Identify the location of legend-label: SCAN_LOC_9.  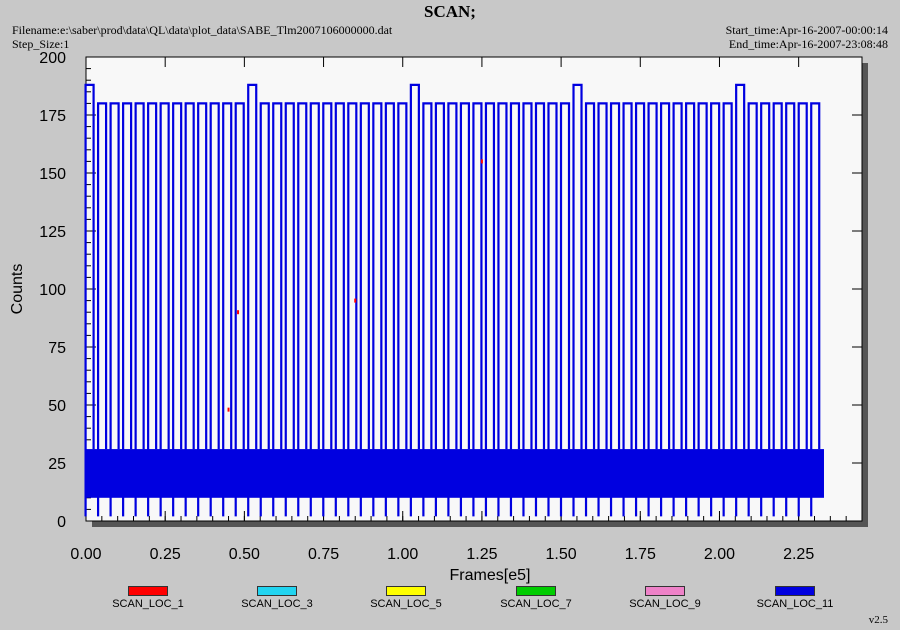
(665, 604).